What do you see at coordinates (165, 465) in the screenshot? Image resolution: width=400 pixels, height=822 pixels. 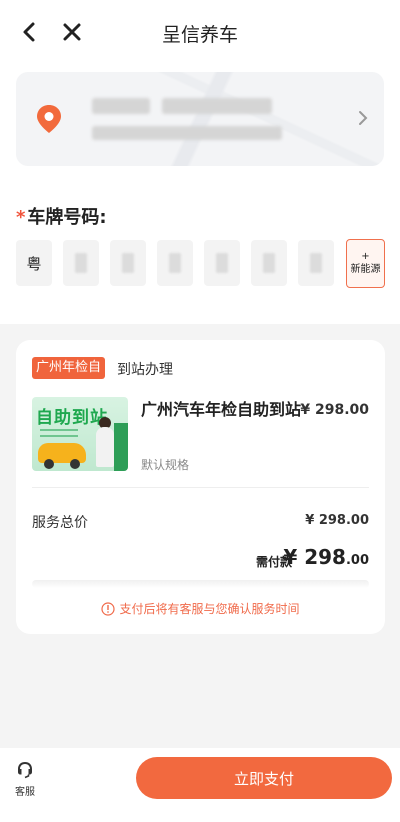 I see `product-spec: 默认规格` at bounding box center [165, 465].